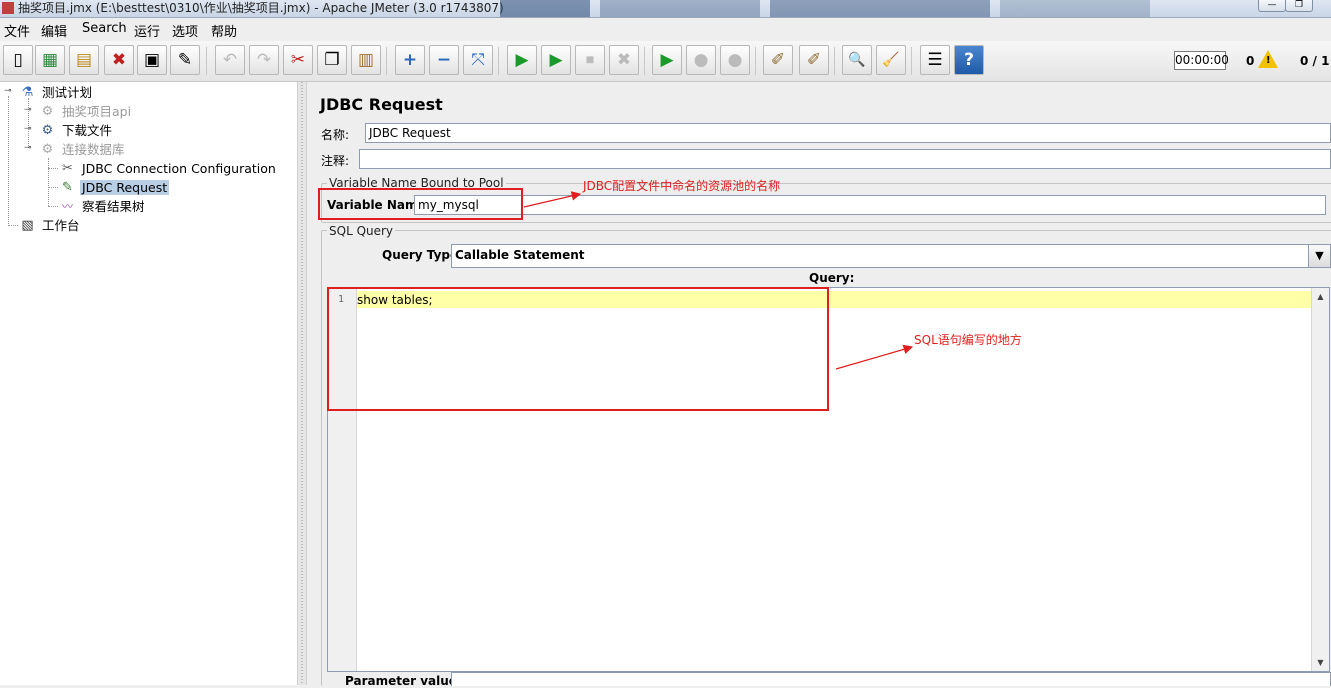 The image size is (1331, 688). Describe the element at coordinates (968, 340) in the screenshot. I see `annotation-note-sql: SQL语句编写的地方` at that location.